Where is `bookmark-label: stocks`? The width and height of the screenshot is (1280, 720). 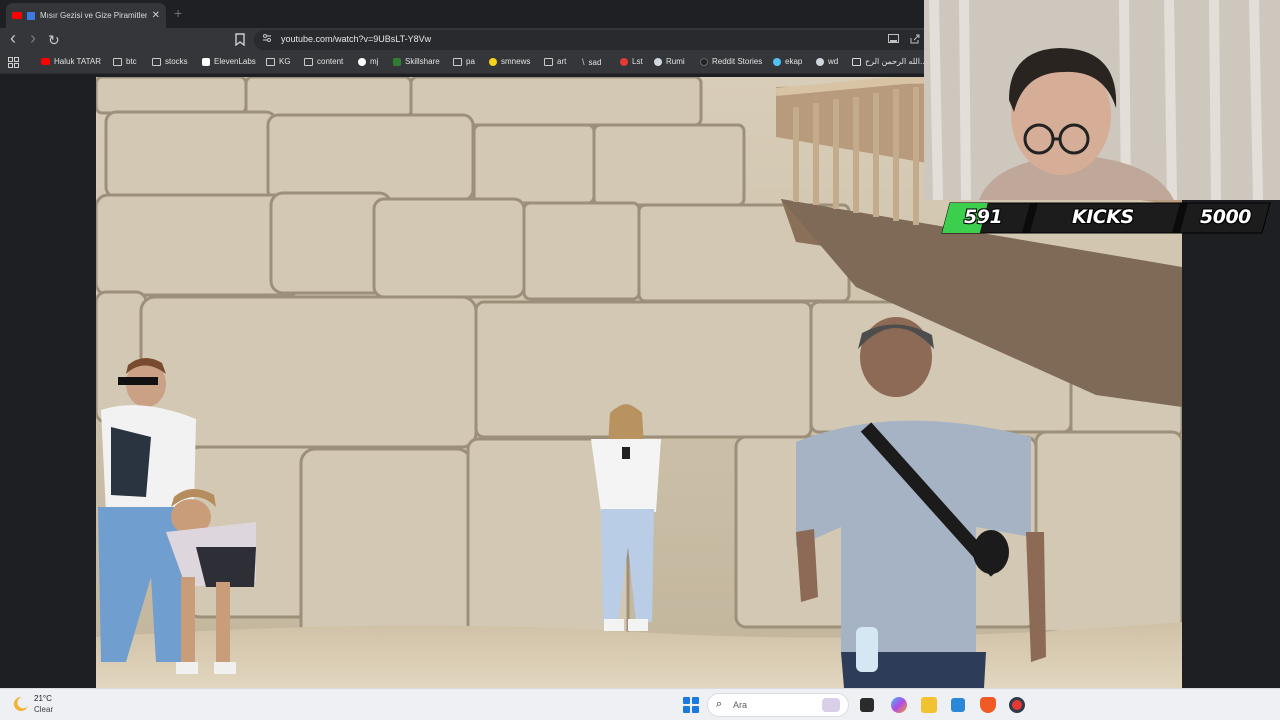
bookmark-label: stocks is located at coordinates (176, 61).